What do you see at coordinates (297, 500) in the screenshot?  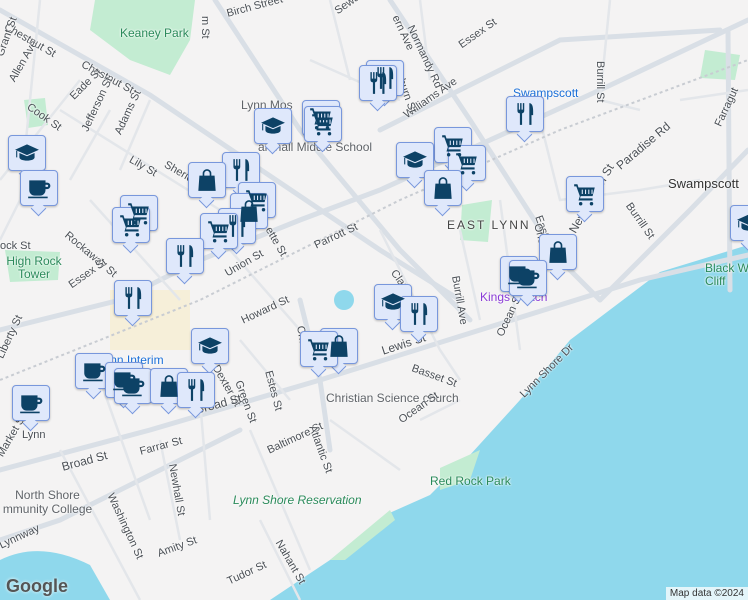 I see `lynn-shore-reservation-label: Lynn Shore Reservation` at bounding box center [297, 500].